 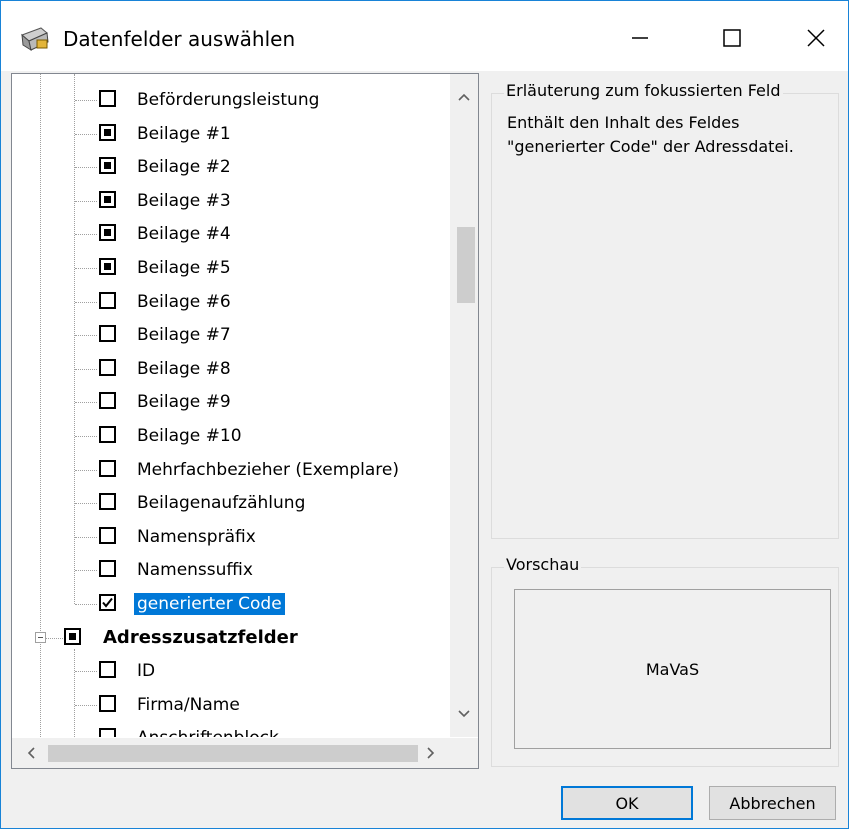 I want to click on tree-item-label: Beilage #5, so click(x=184, y=268).